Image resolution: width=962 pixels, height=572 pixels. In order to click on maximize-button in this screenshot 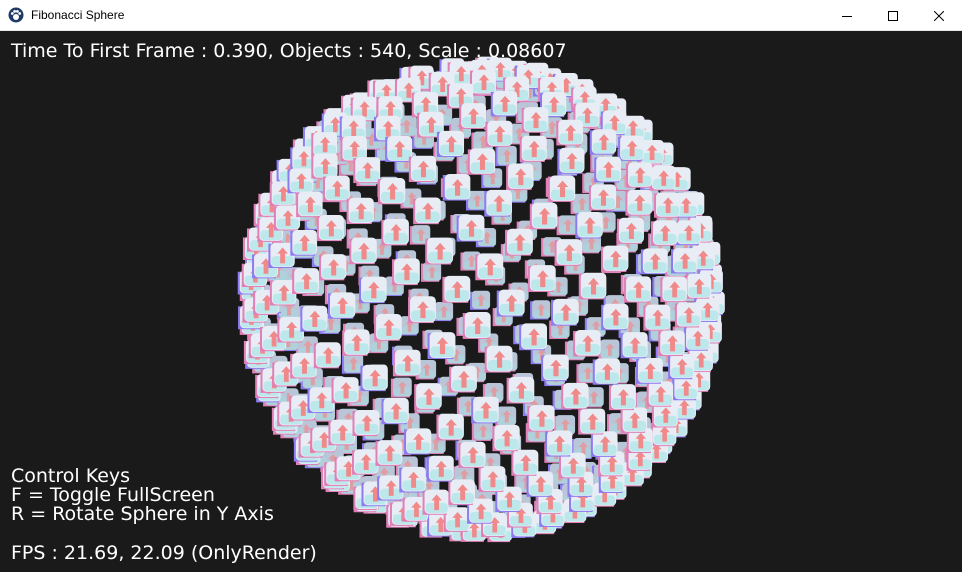, I will do `click(893, 15)`.